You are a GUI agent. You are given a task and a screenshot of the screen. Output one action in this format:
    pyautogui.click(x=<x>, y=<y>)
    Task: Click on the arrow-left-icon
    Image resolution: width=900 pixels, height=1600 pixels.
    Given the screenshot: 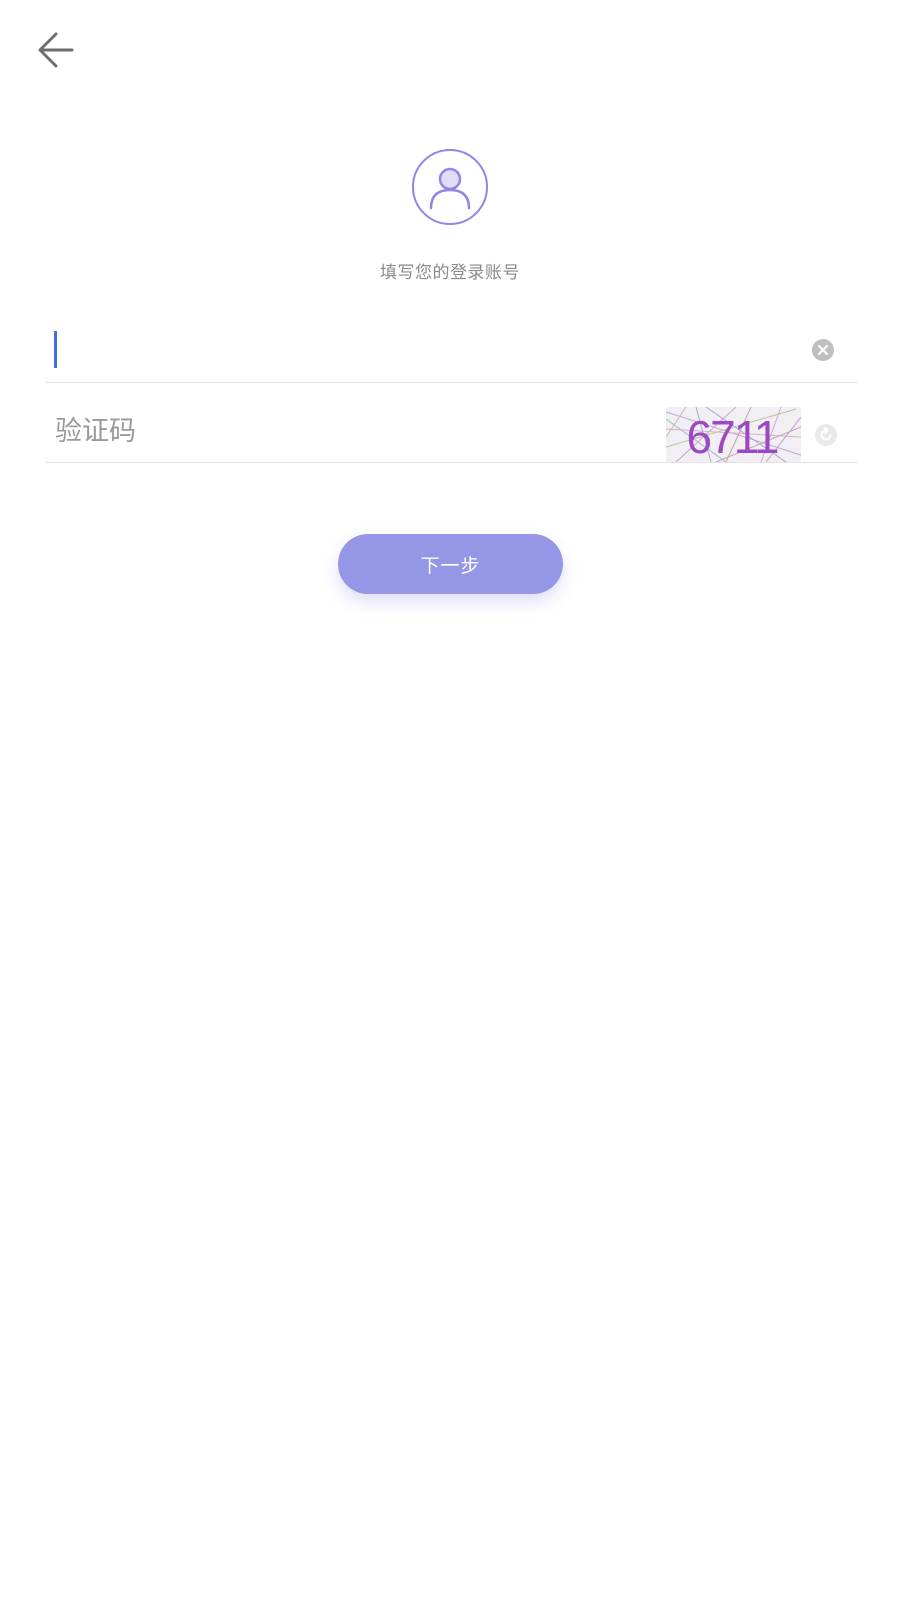 What is the action you would take?
    pyautogui.click(x=56, y=50)
    